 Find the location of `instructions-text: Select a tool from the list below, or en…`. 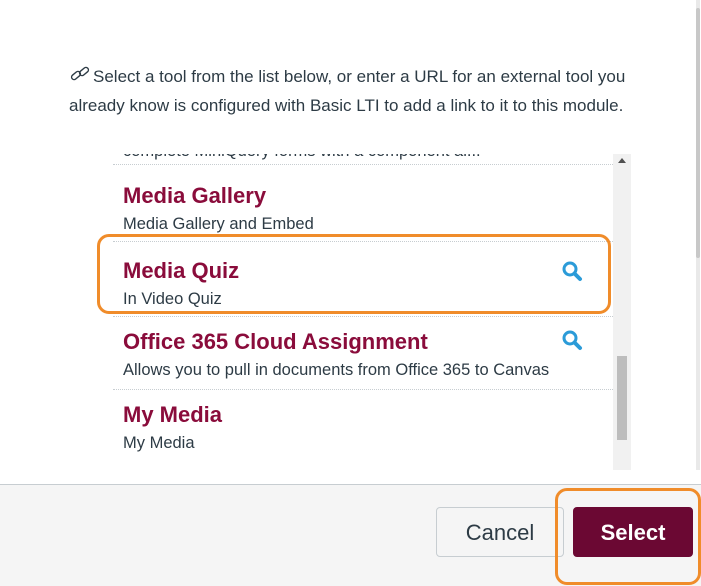

instructions-text: Select a tool from the list below, or en… is located at coordinates (347, 91).